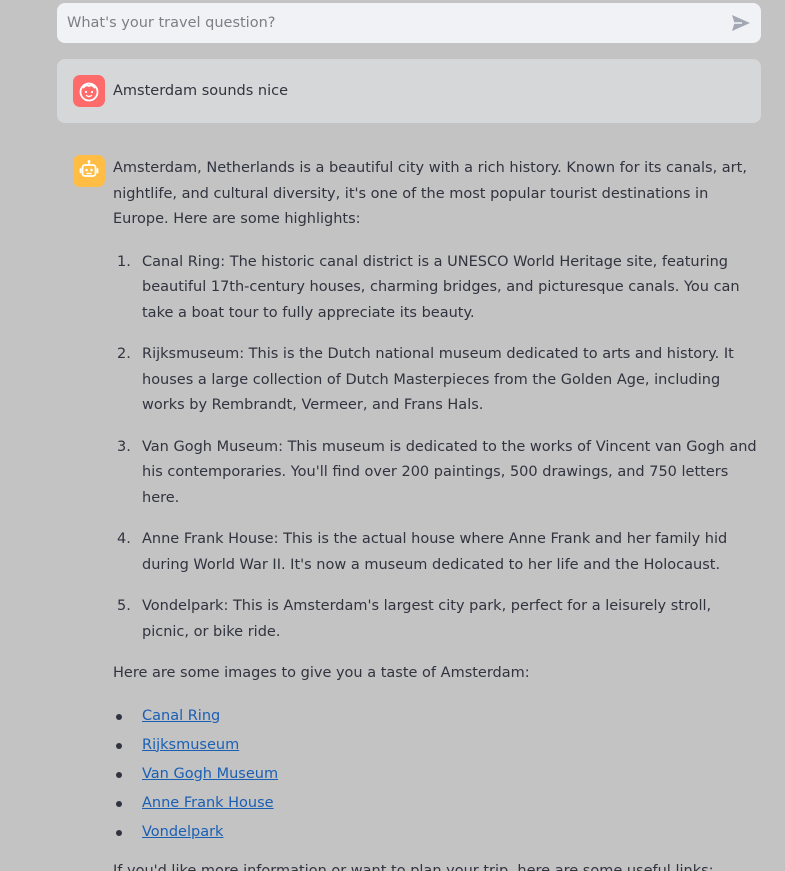 The height and width of the screenshot is (871, 785). What do you see at coordinates (741, 23) in the screenshot?
I see `send-icon` at bounding box center [741, 23].